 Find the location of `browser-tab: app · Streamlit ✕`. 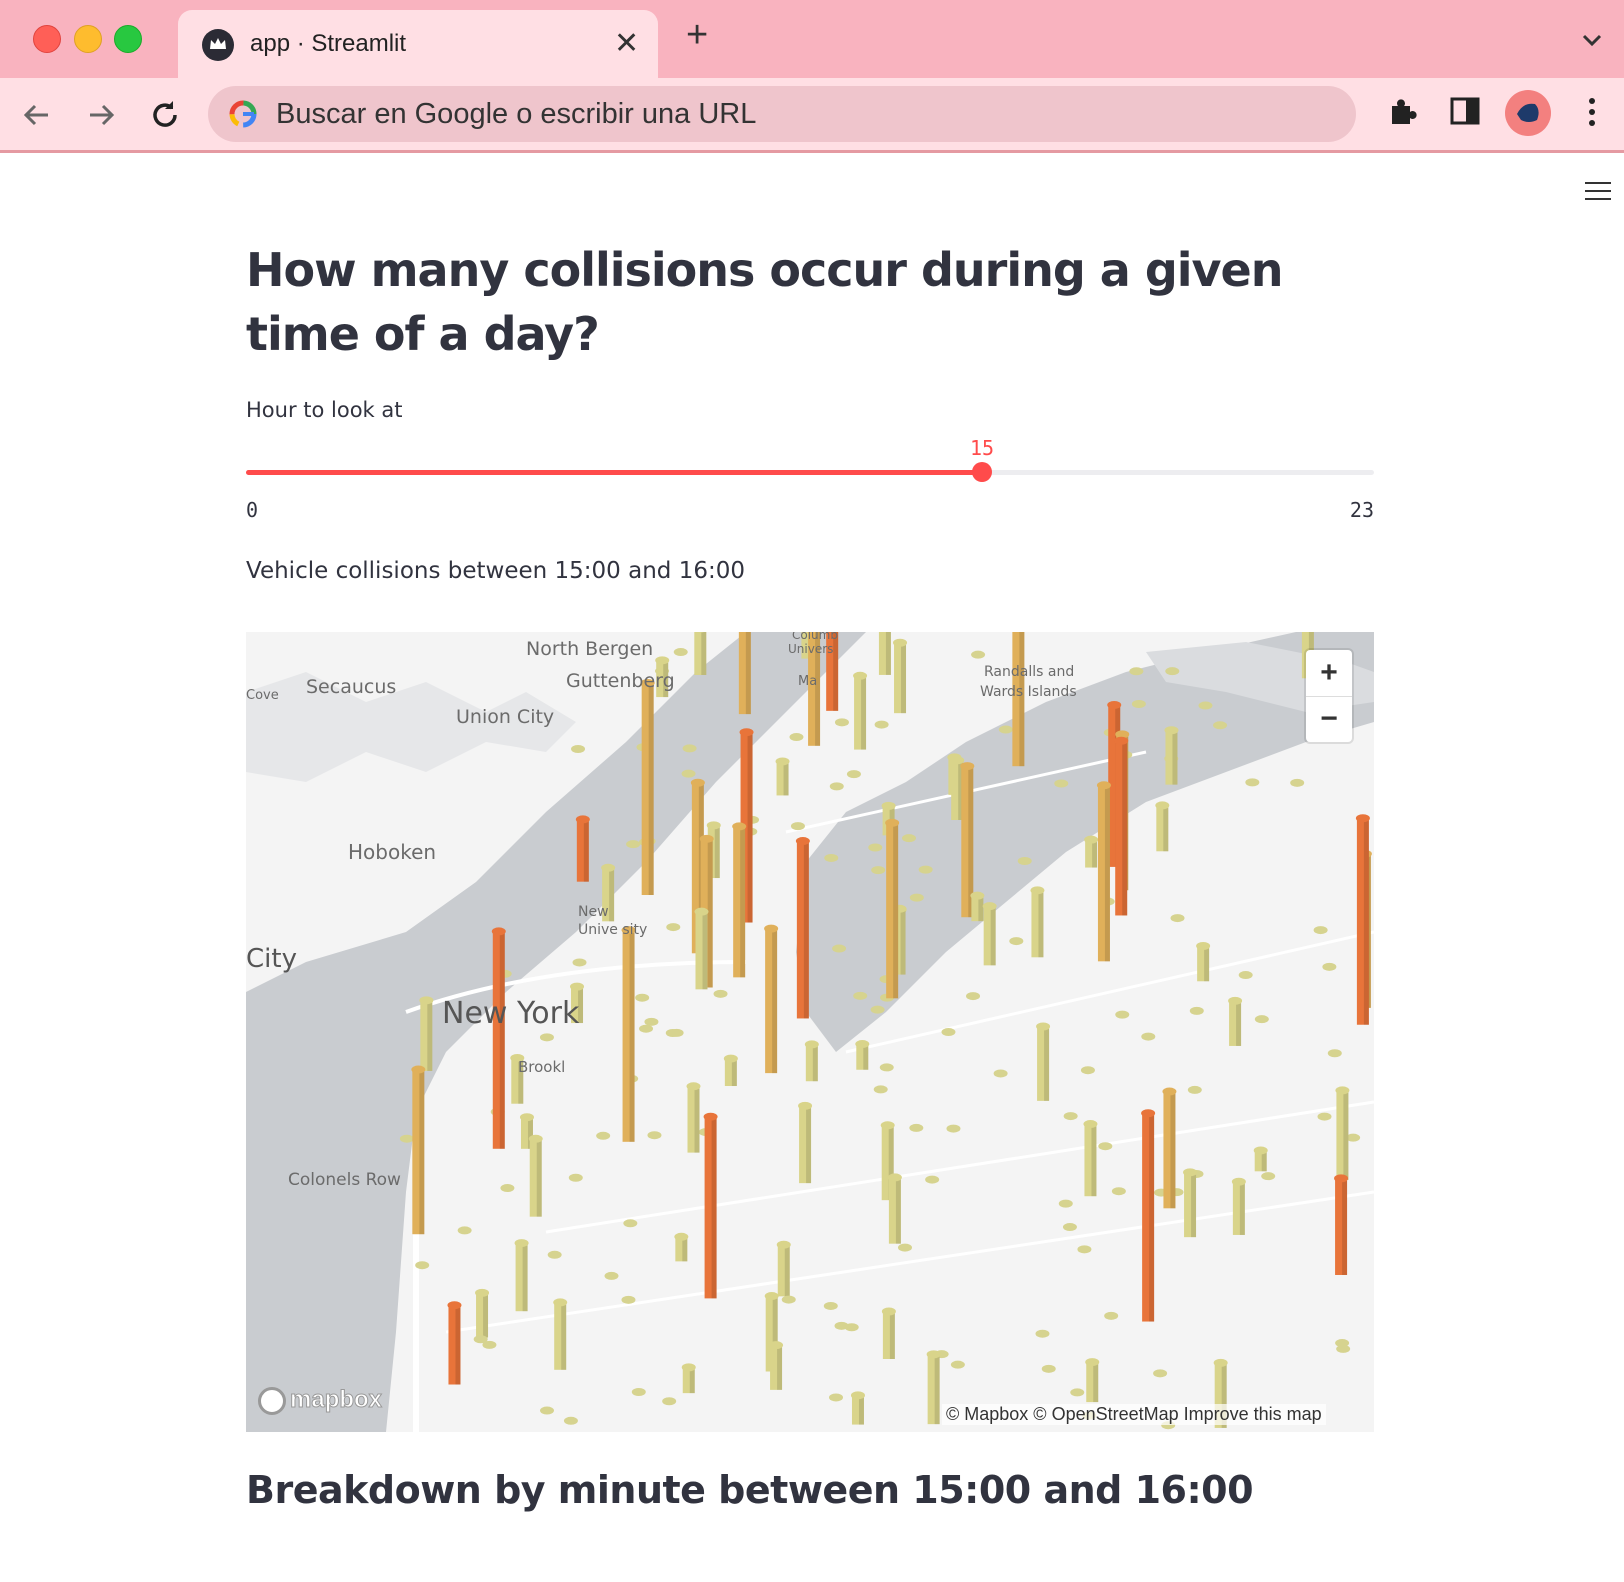

browser-tab: app · Streamlit ✕ is located at coordinates (418, 44).